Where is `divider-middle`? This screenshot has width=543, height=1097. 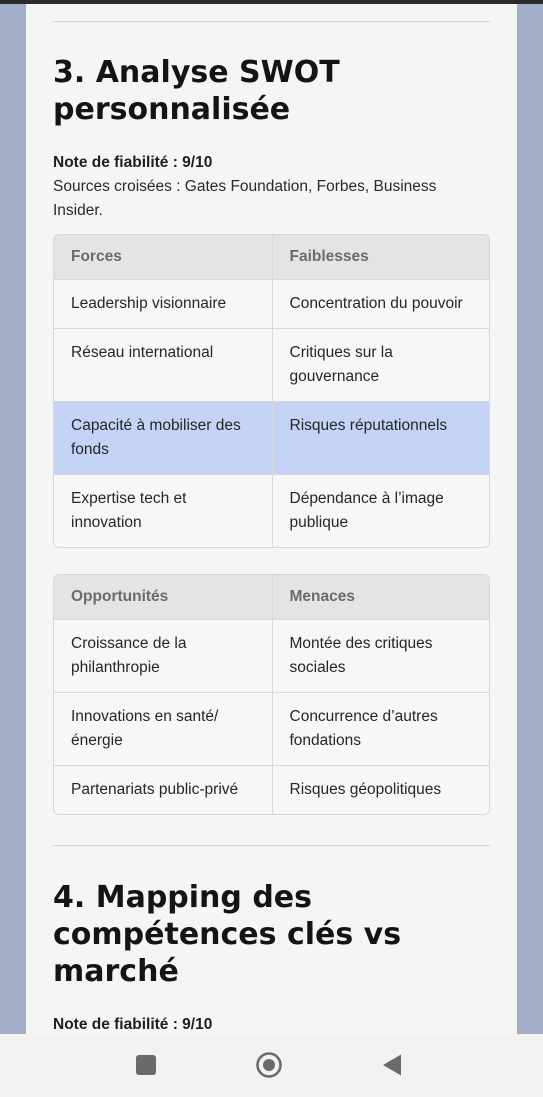
divider-middle is located at coordinates (271, 845).